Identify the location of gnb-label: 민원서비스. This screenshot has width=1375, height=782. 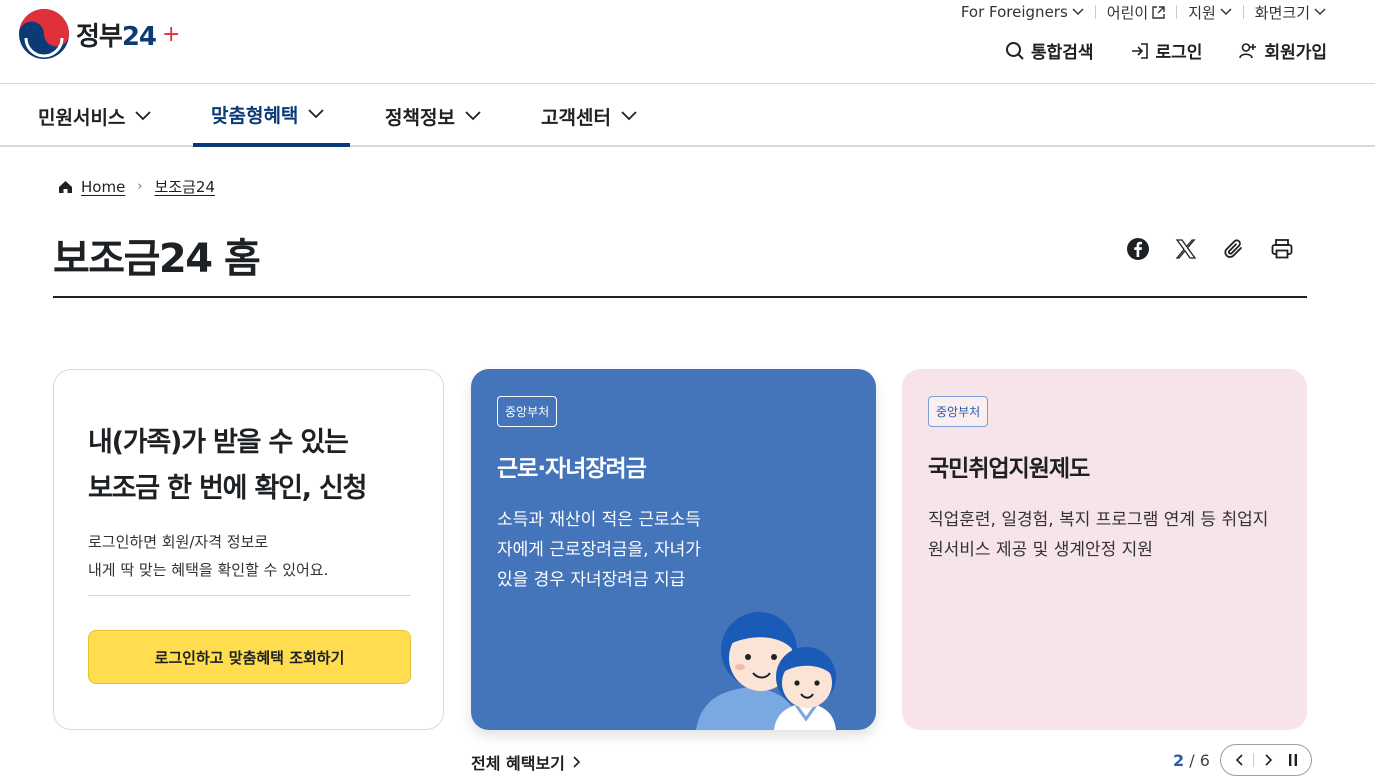
(82, 117).